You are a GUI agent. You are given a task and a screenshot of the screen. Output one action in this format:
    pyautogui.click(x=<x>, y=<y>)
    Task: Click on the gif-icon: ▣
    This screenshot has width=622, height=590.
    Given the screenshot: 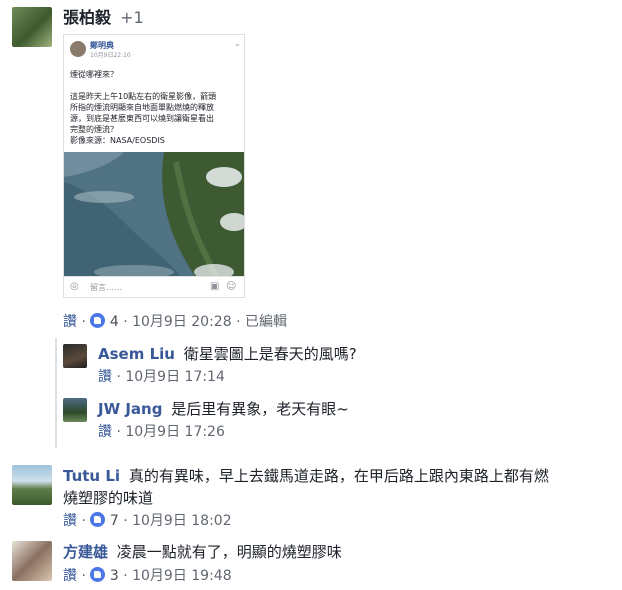 What is the action you would take?
    pyautogui.click(x=215, y=286)
    